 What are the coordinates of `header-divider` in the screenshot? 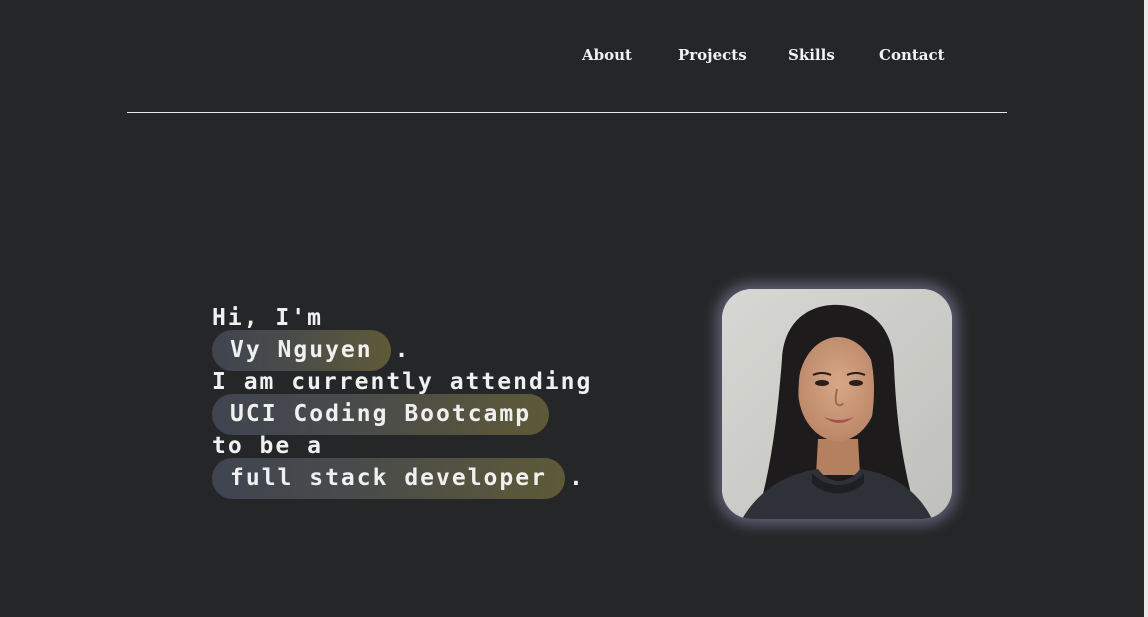 It's located at (567, 112).